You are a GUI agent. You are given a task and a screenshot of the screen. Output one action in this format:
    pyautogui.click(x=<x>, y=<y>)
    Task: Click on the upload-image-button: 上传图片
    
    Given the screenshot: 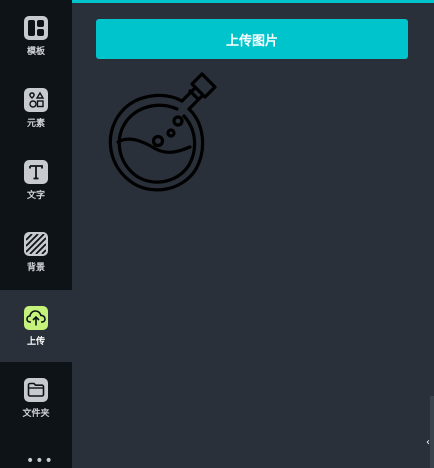 What is the action you would take?
    pyautogui.click(x=252, y=39)
    